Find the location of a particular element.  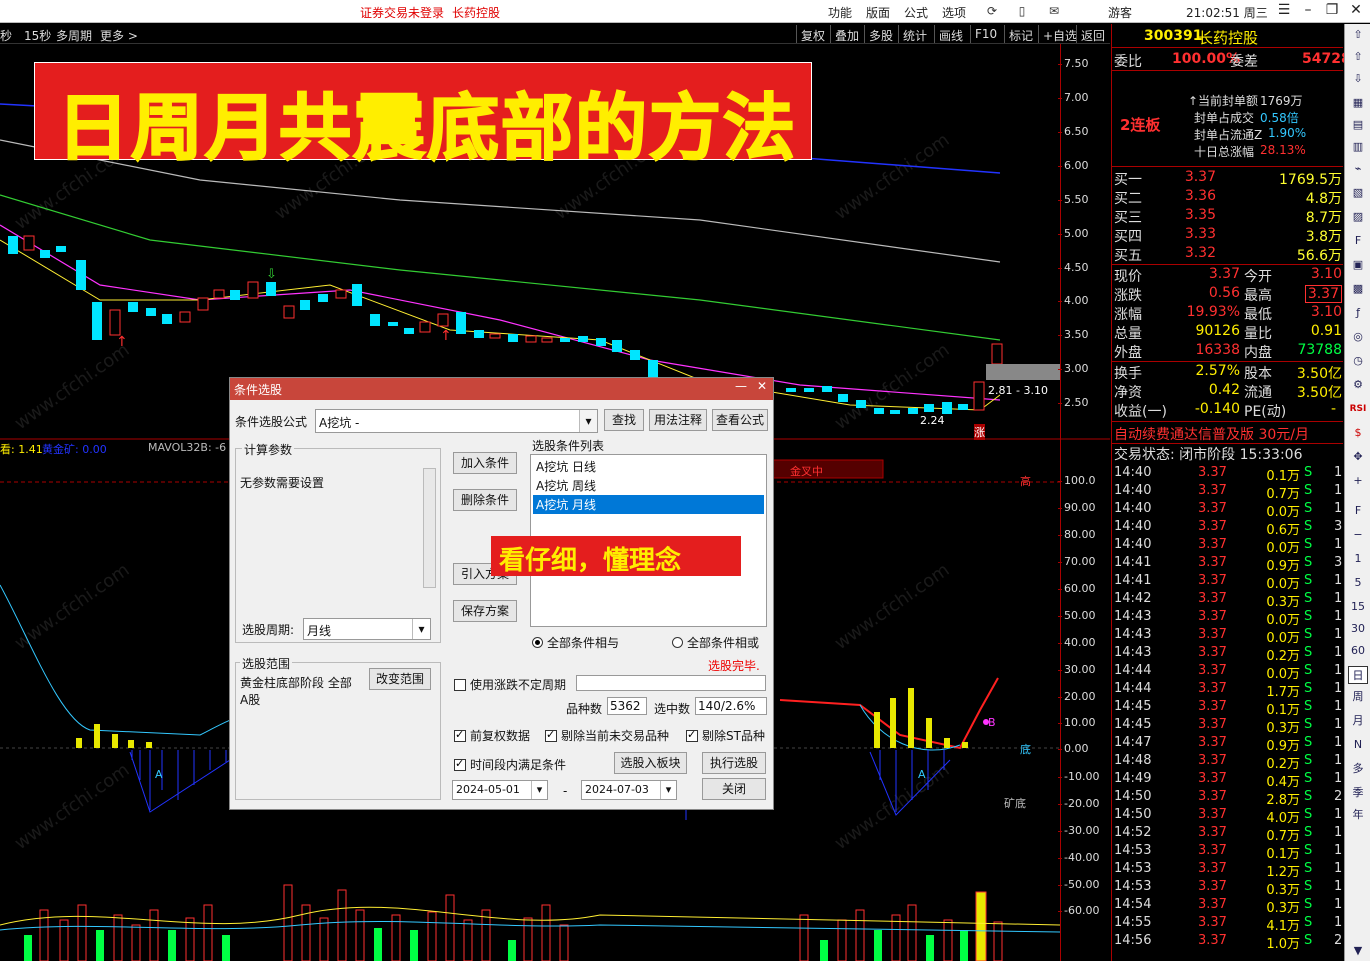

board-icon: ▩ is located at coordinates (1358, 289).